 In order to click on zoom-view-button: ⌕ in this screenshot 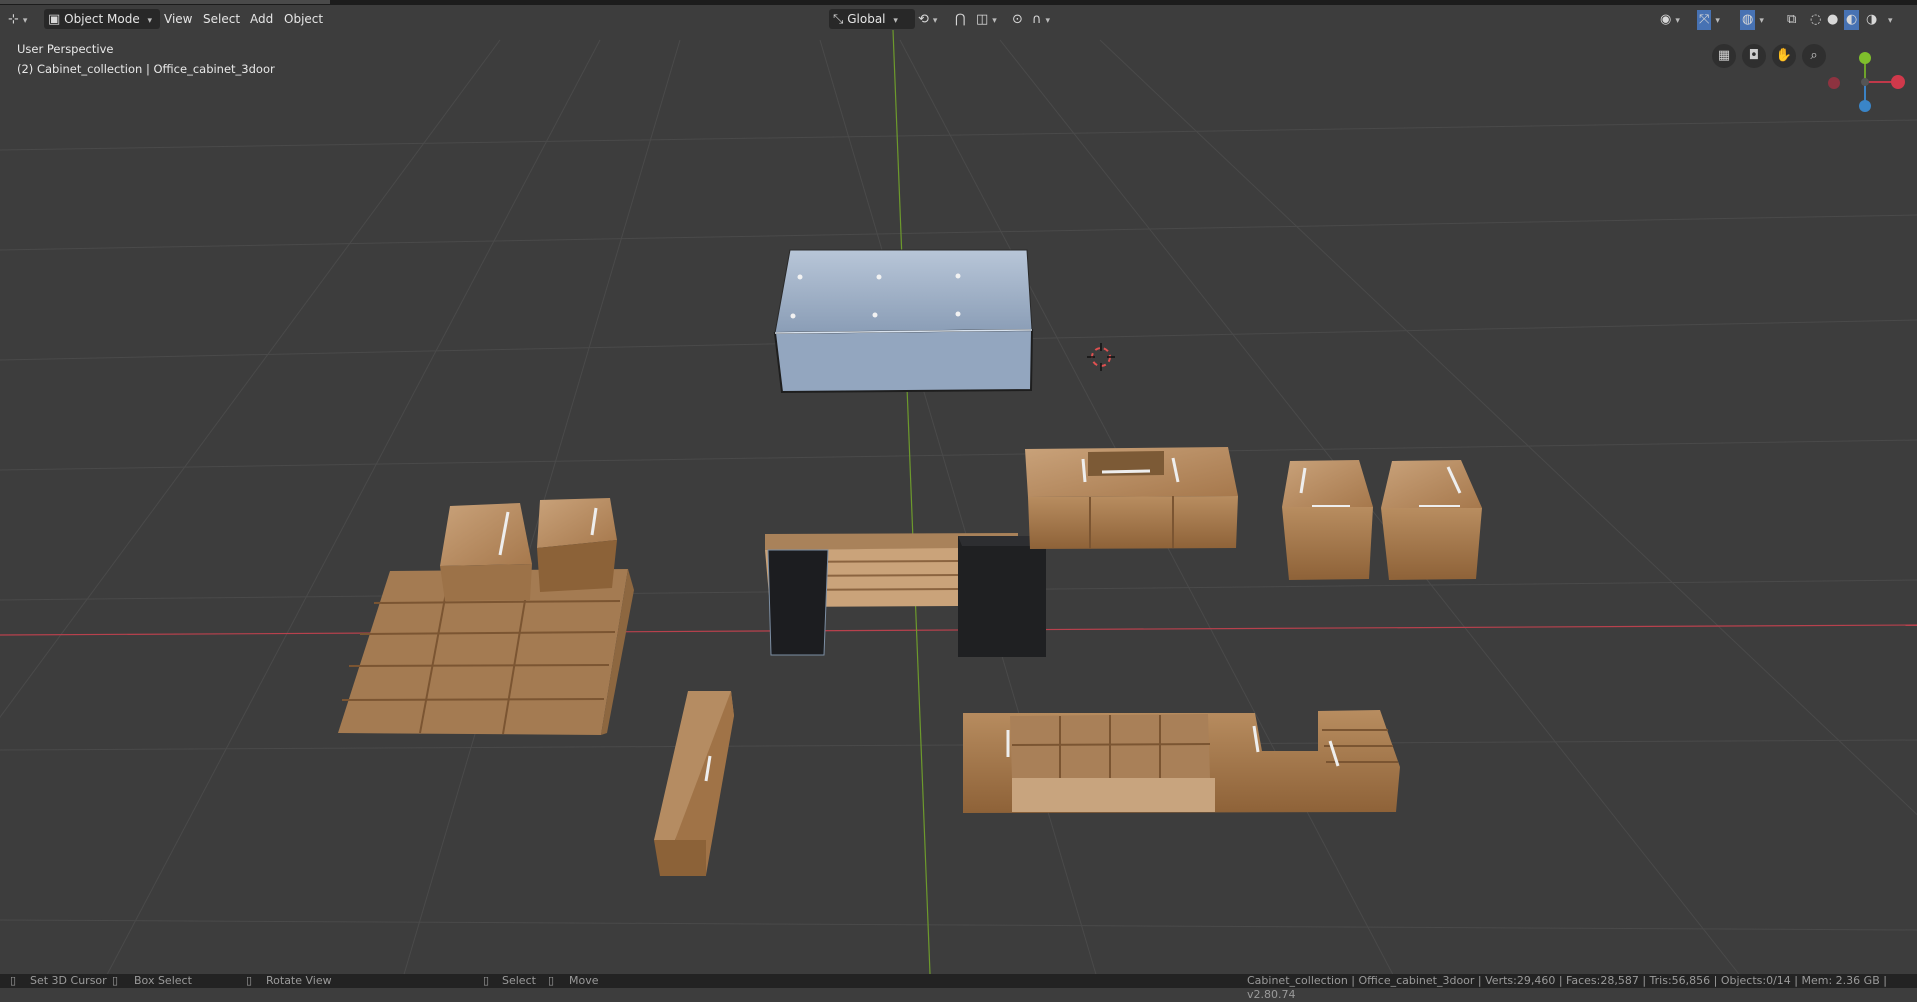, I will do `click(1814, 56)`.